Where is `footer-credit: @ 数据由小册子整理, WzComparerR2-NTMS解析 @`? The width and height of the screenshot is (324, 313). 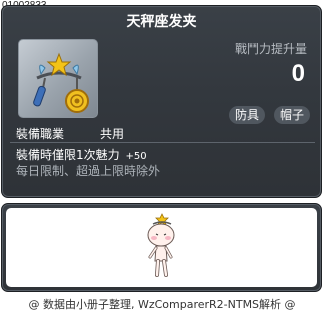
footer-credit: @ 数据由小册子整理, WzComparerR2-NTMS解析 @ is located at coordinates (162, 304).